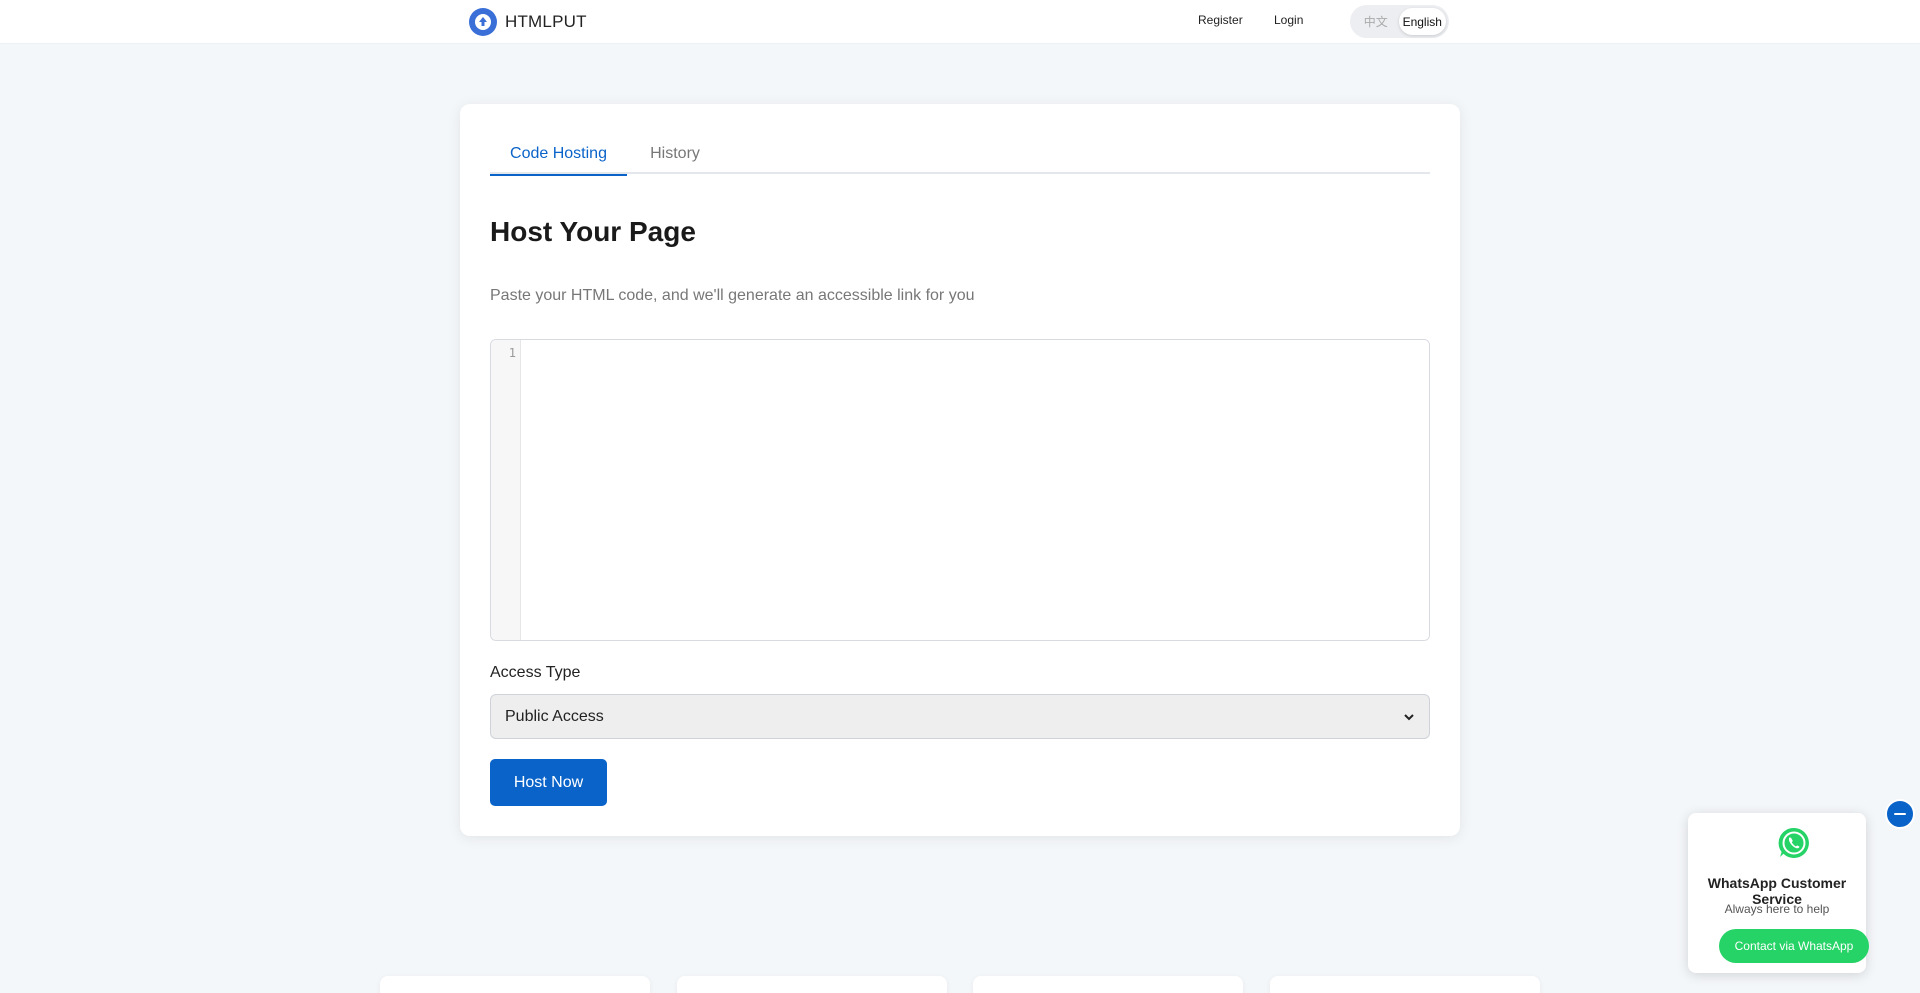 This screenshot has width=1920, height=993. Describe the element at coordinates (1793, 842) in the screenshot. I see `whatsapp-icon` at that location.